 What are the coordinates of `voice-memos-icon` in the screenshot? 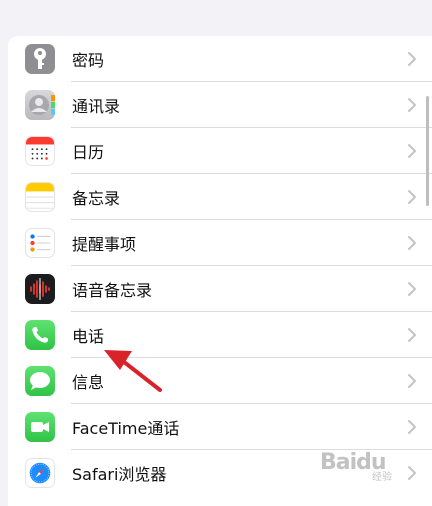 It's located at (40, 289).